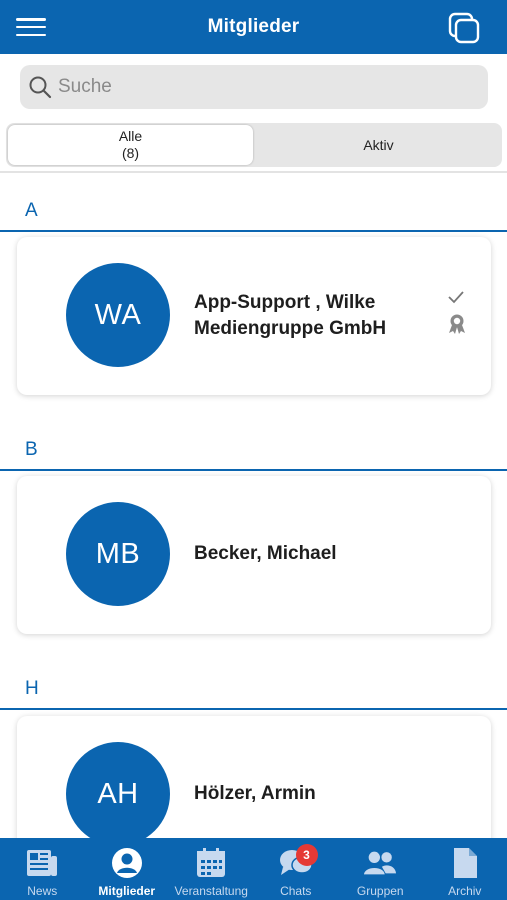  Describe the element at coordinates (464, 28) in the screenshot. I see `copy-icon` at that location.